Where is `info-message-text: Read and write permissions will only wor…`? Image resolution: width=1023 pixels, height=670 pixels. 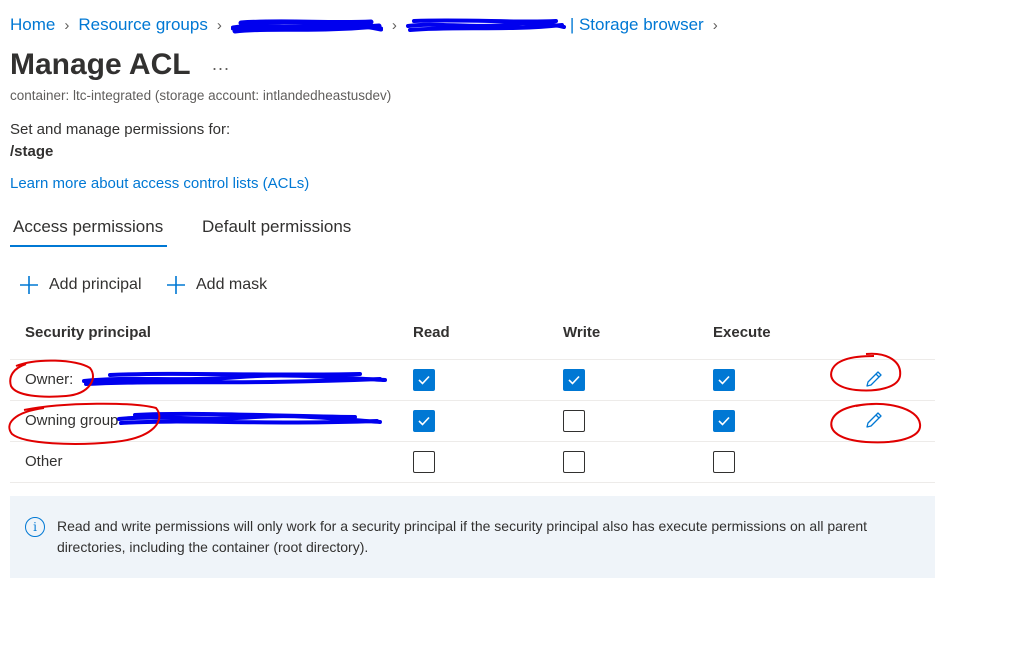
info-message-text: Read and write permissions will only wor… is located at coordinates (462, 536).